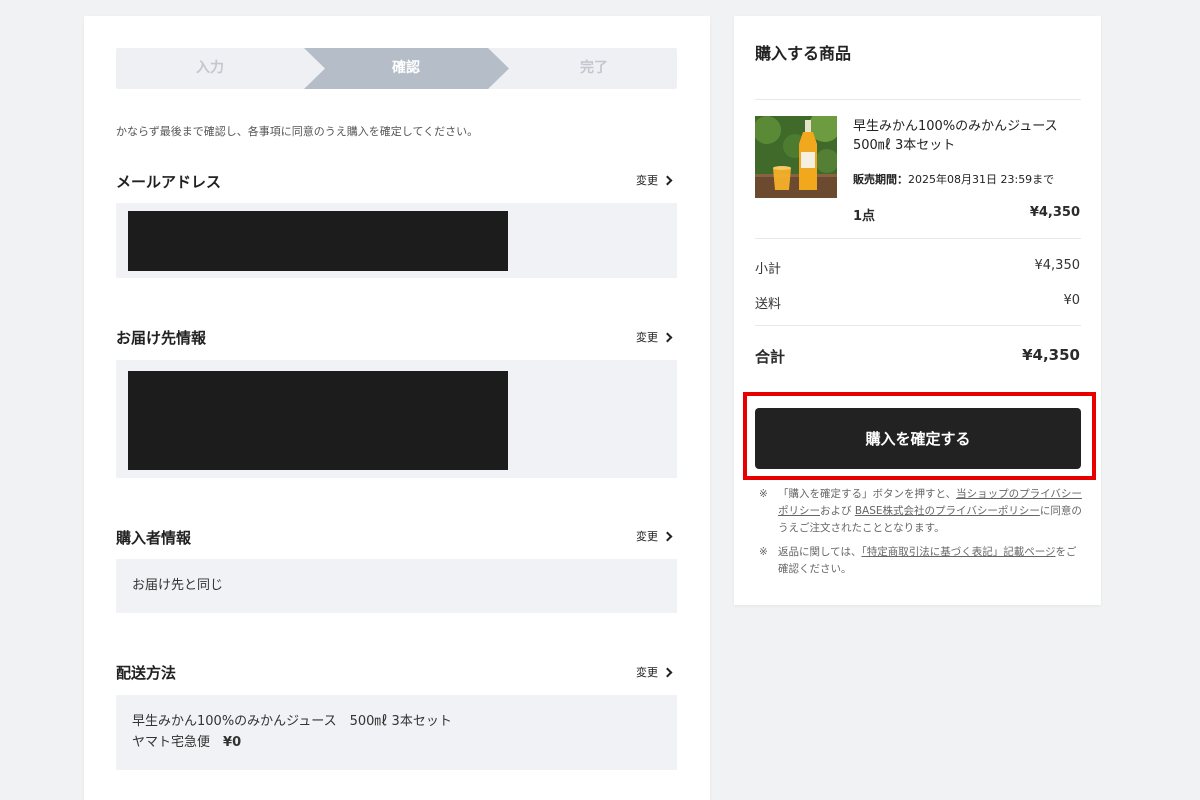 The height and width of the screenshot is (800, 1200). What do you see at coordinates (406, 68) in the screenshot?
I see `step-confirm: 確認` at bounding box center [406, 68].